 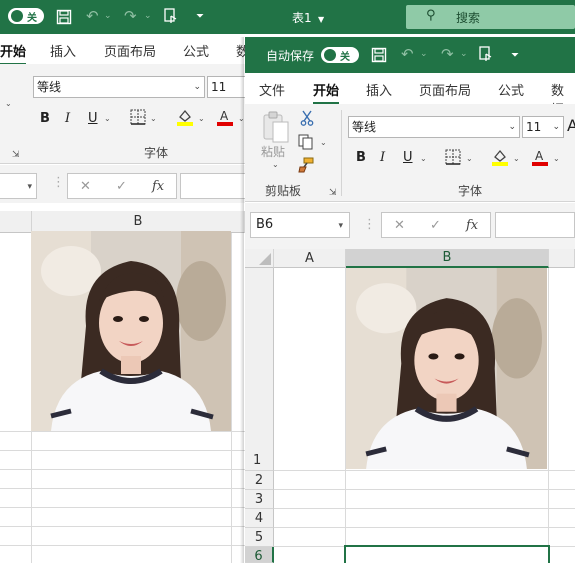 I want to click on format-painter-icon, so click(x=306, y=167).